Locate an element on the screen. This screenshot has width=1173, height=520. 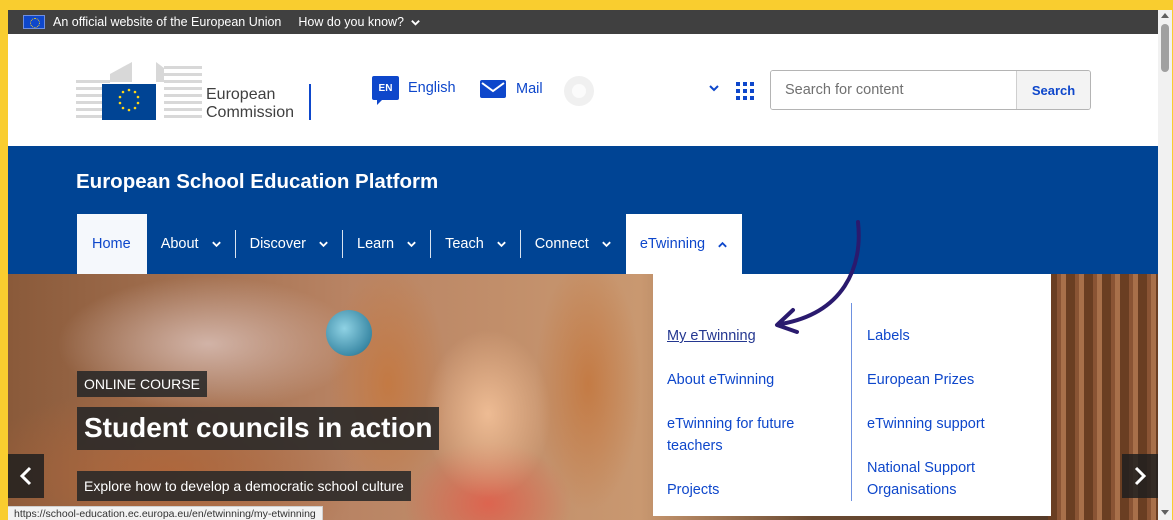
page-scrollbar is located at coordinates (1165, 265).